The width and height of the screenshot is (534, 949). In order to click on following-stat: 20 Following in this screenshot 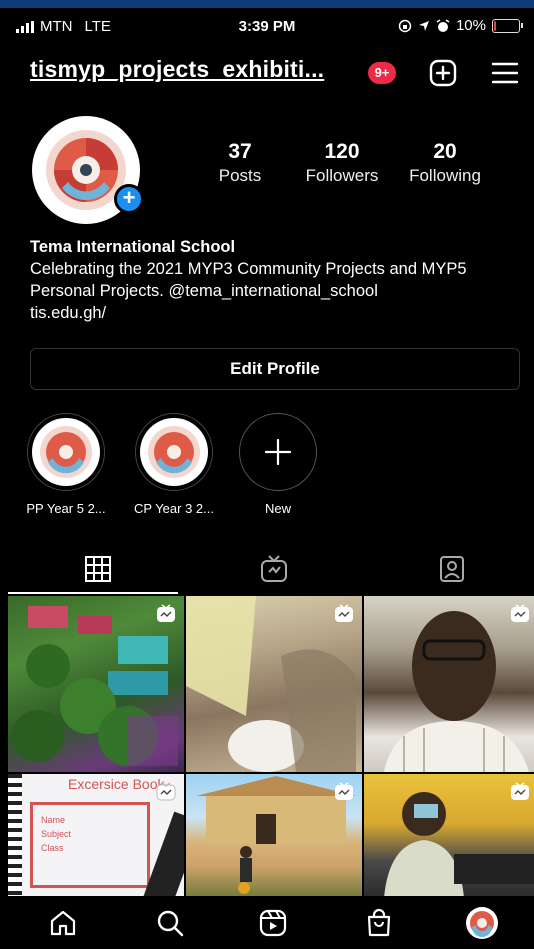, I will do `click(445, 163)`.